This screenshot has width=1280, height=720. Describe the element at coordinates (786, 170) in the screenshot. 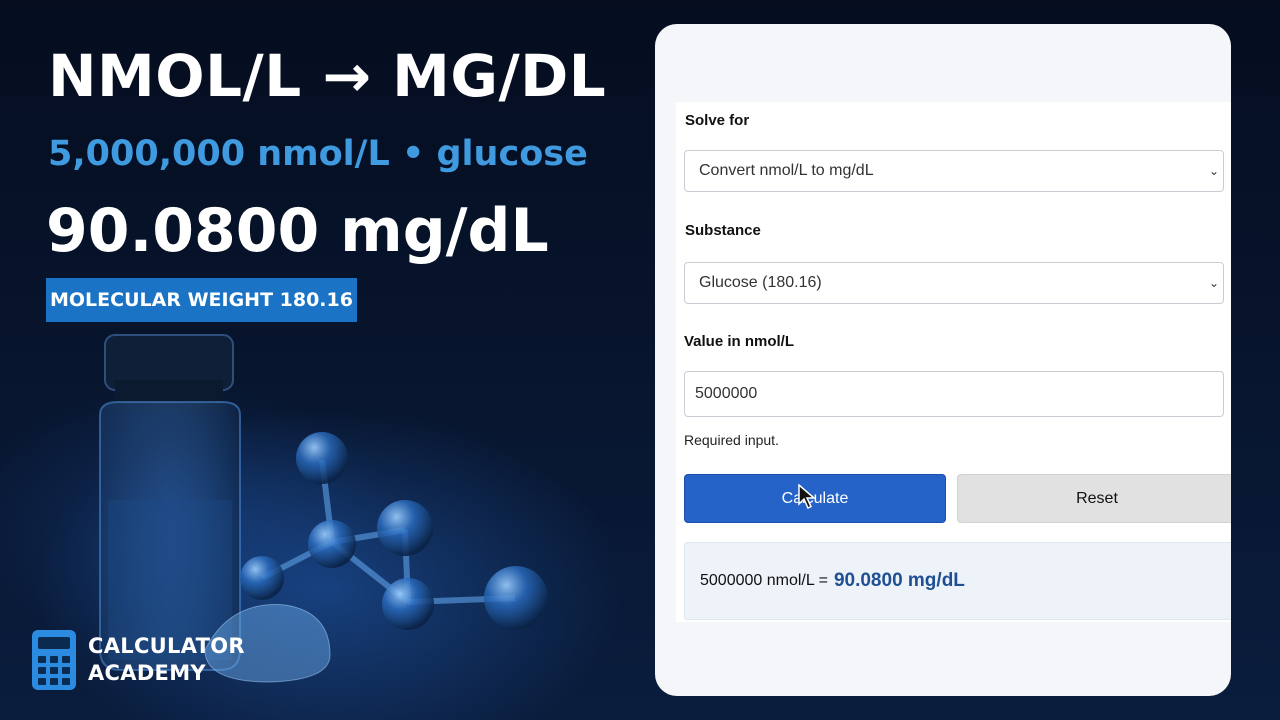

I see `solve-for-value: Convert nmol/L to mg/dL` at that location.